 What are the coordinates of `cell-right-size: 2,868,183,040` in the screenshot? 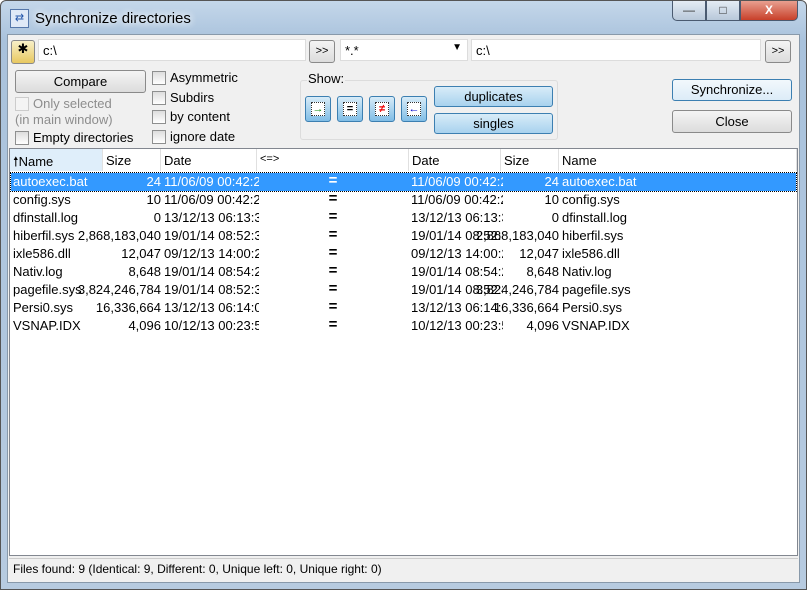 It's located at (517, 235).